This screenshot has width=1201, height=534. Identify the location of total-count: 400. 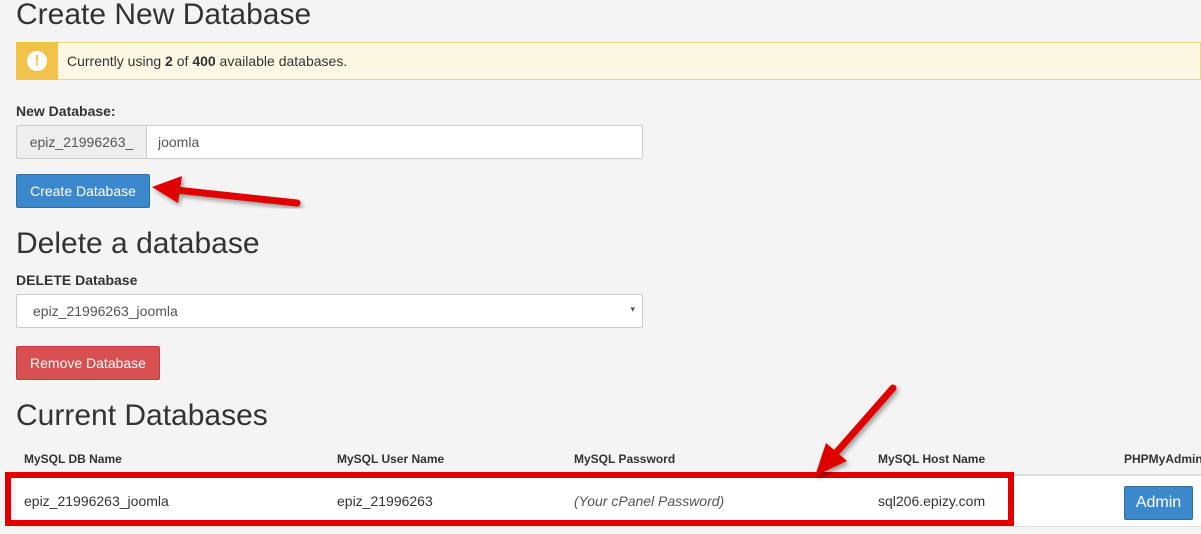
(204, 61).